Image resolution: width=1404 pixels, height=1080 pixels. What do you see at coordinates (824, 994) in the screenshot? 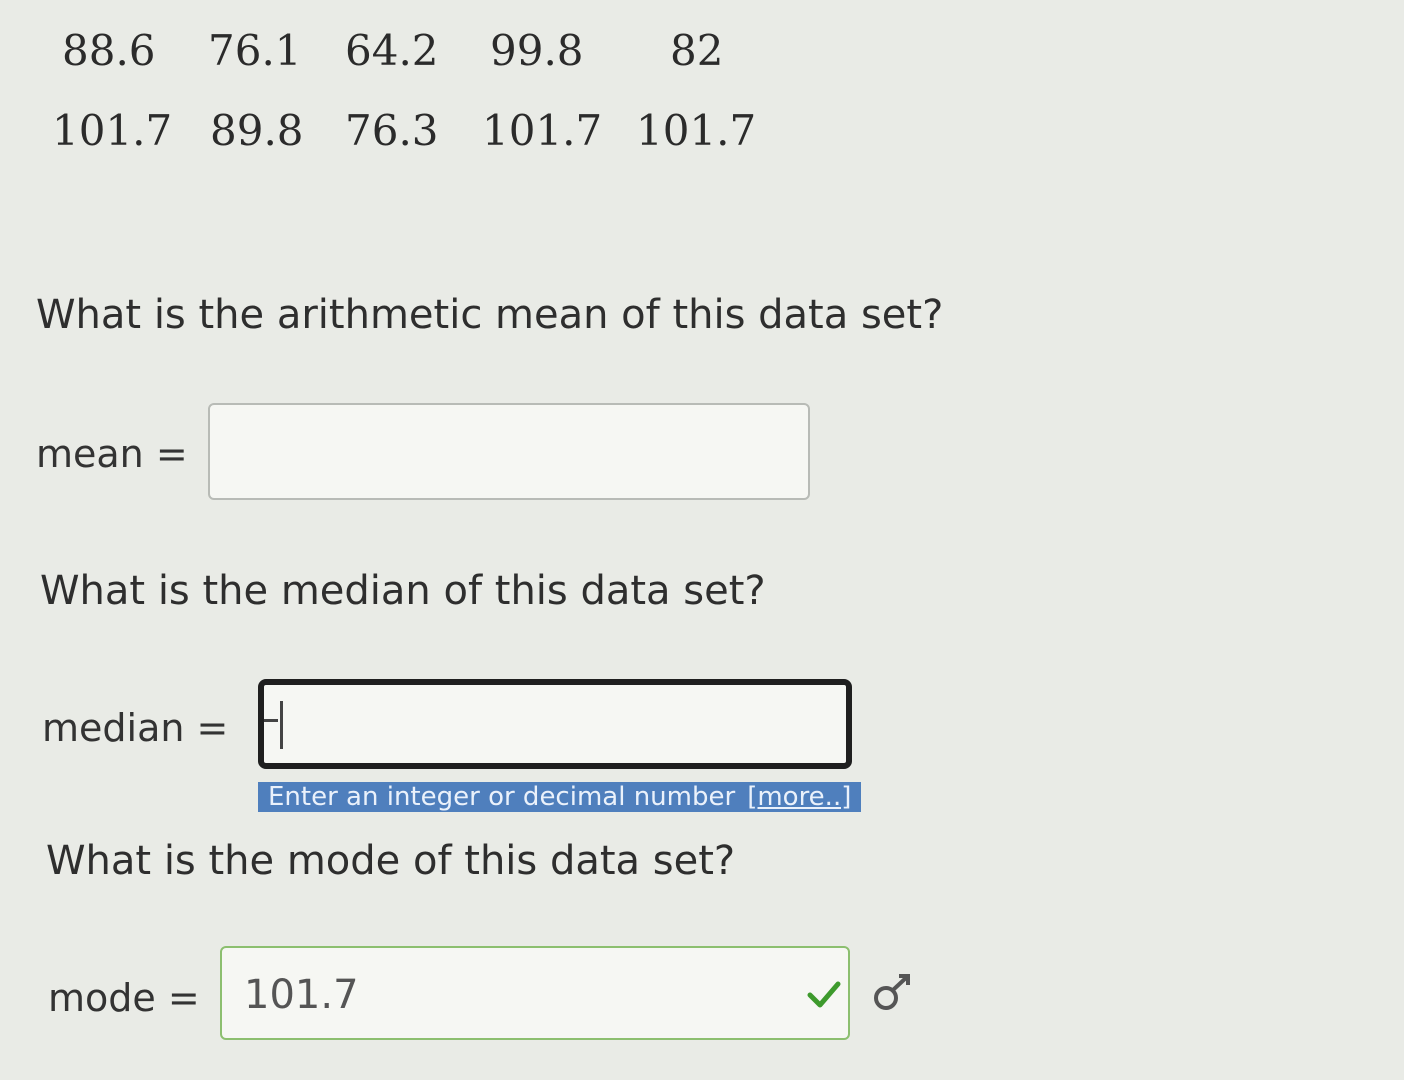
I see `check-icon` at bounding box center [824, 994].